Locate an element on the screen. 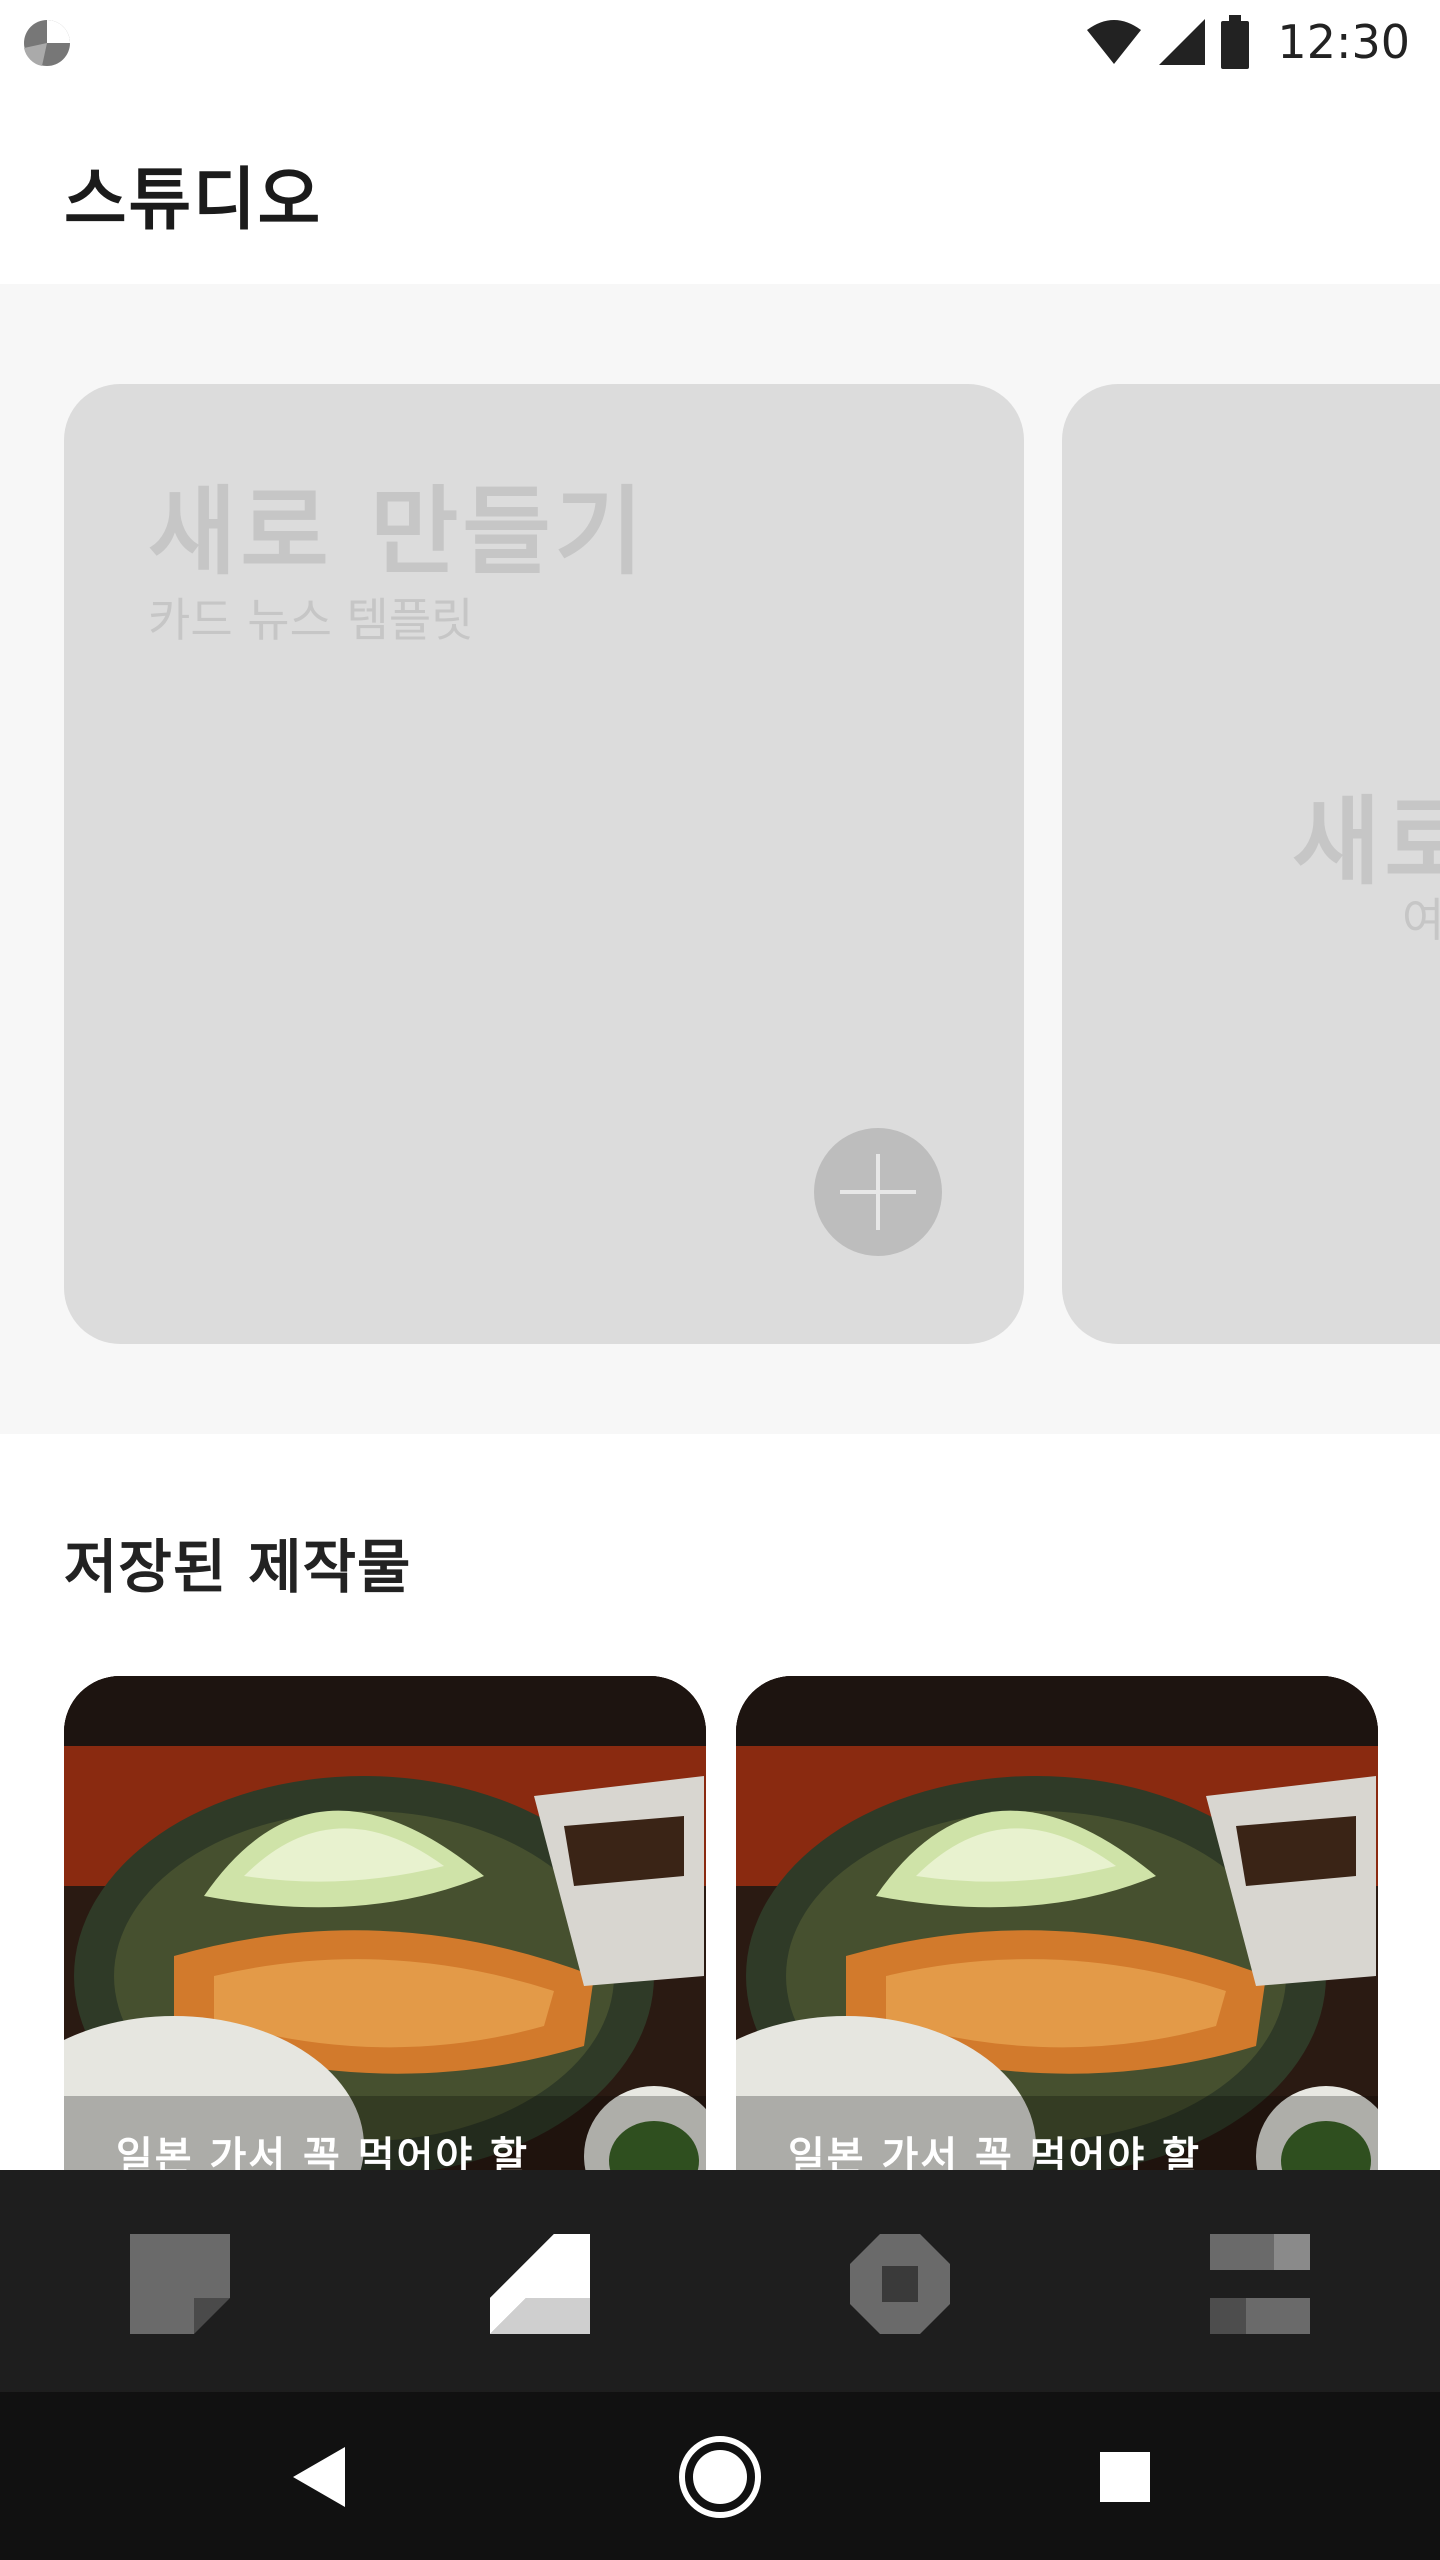 Image resolution: width=1440 pixels, height=2560 pixels. template-title: 새로 is located at coordinates (1366, 842).